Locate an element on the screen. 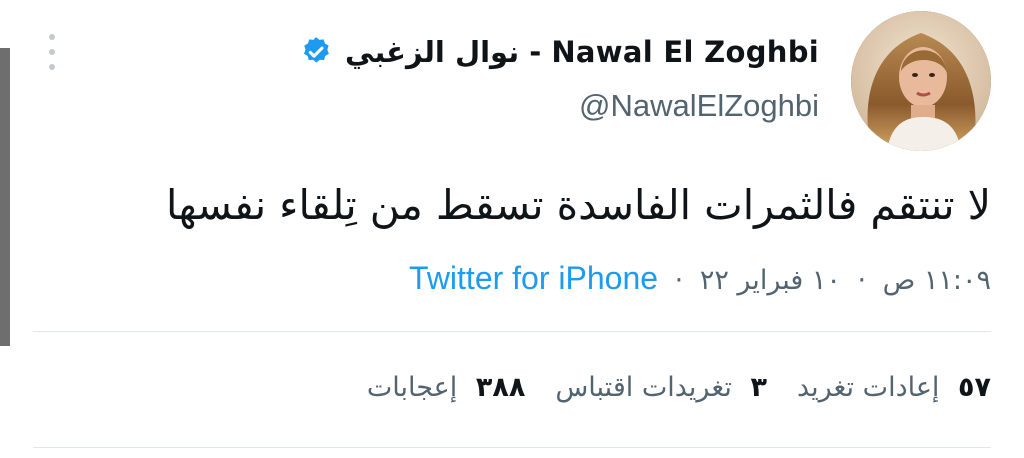 This screenshot has width=1024, height=458. tweet-date: ١٠ فبراير ٢٢ is located at coordinates (770, 280).